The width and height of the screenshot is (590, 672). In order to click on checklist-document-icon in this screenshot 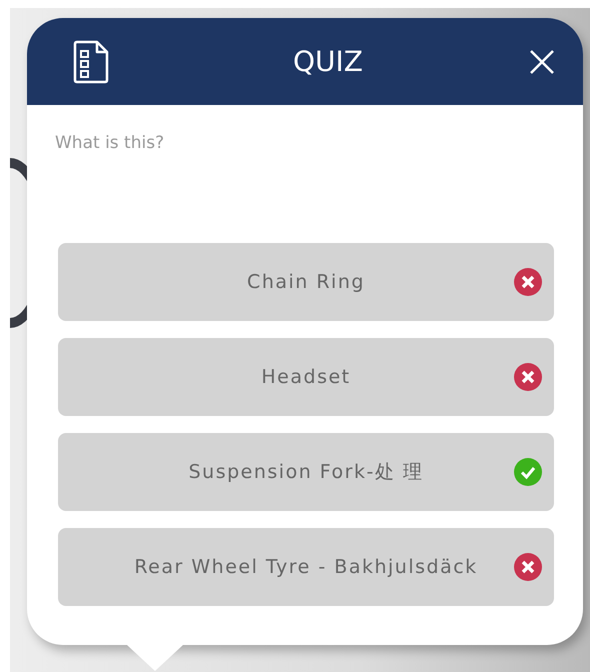, I will do `click(91, 62)`.